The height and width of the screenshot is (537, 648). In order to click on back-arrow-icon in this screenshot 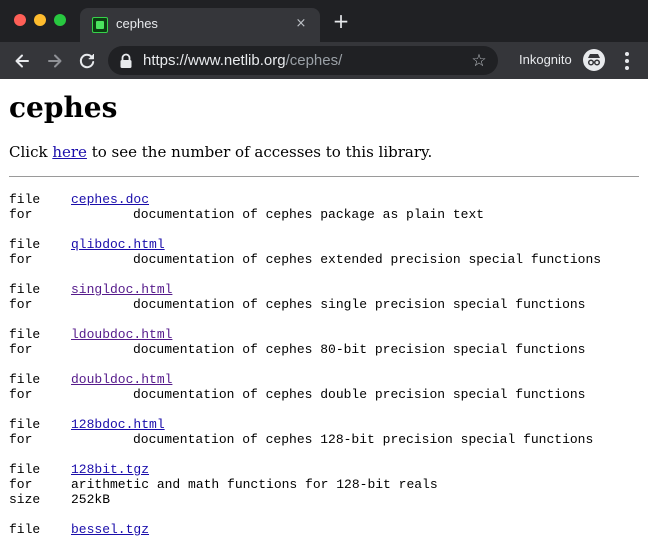, I will do `click(22, 61)`.